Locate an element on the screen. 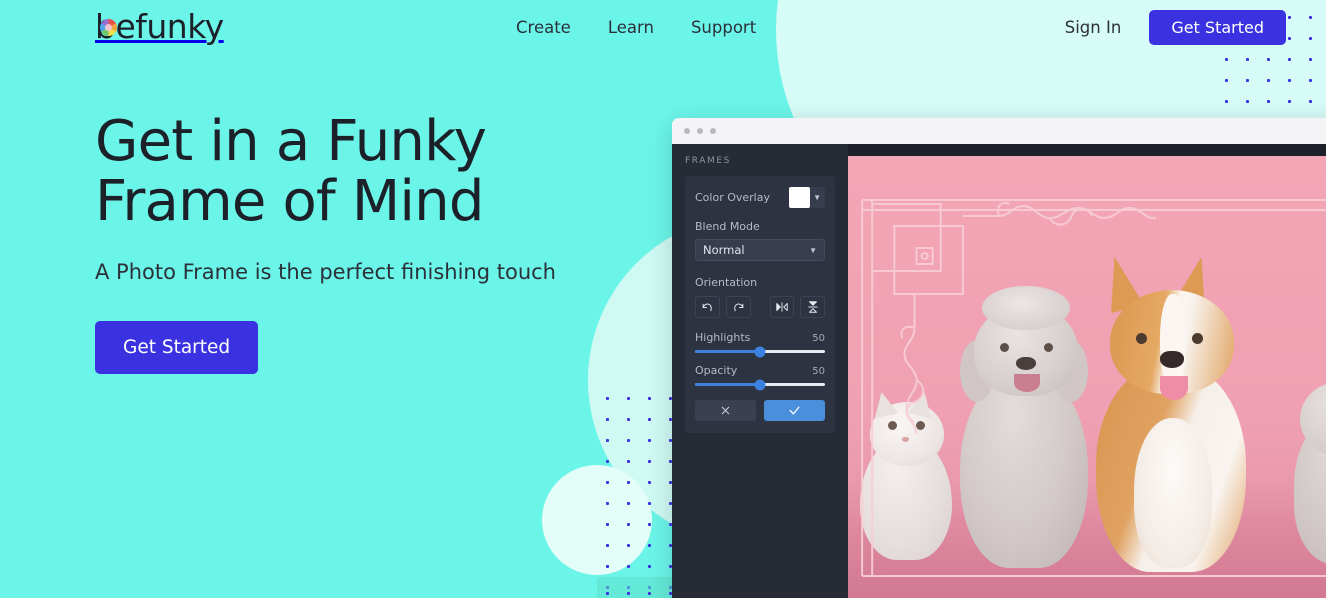 This screenshot has width=1326, height=598. rotate-left-icon is located at coordinates (707, 307).